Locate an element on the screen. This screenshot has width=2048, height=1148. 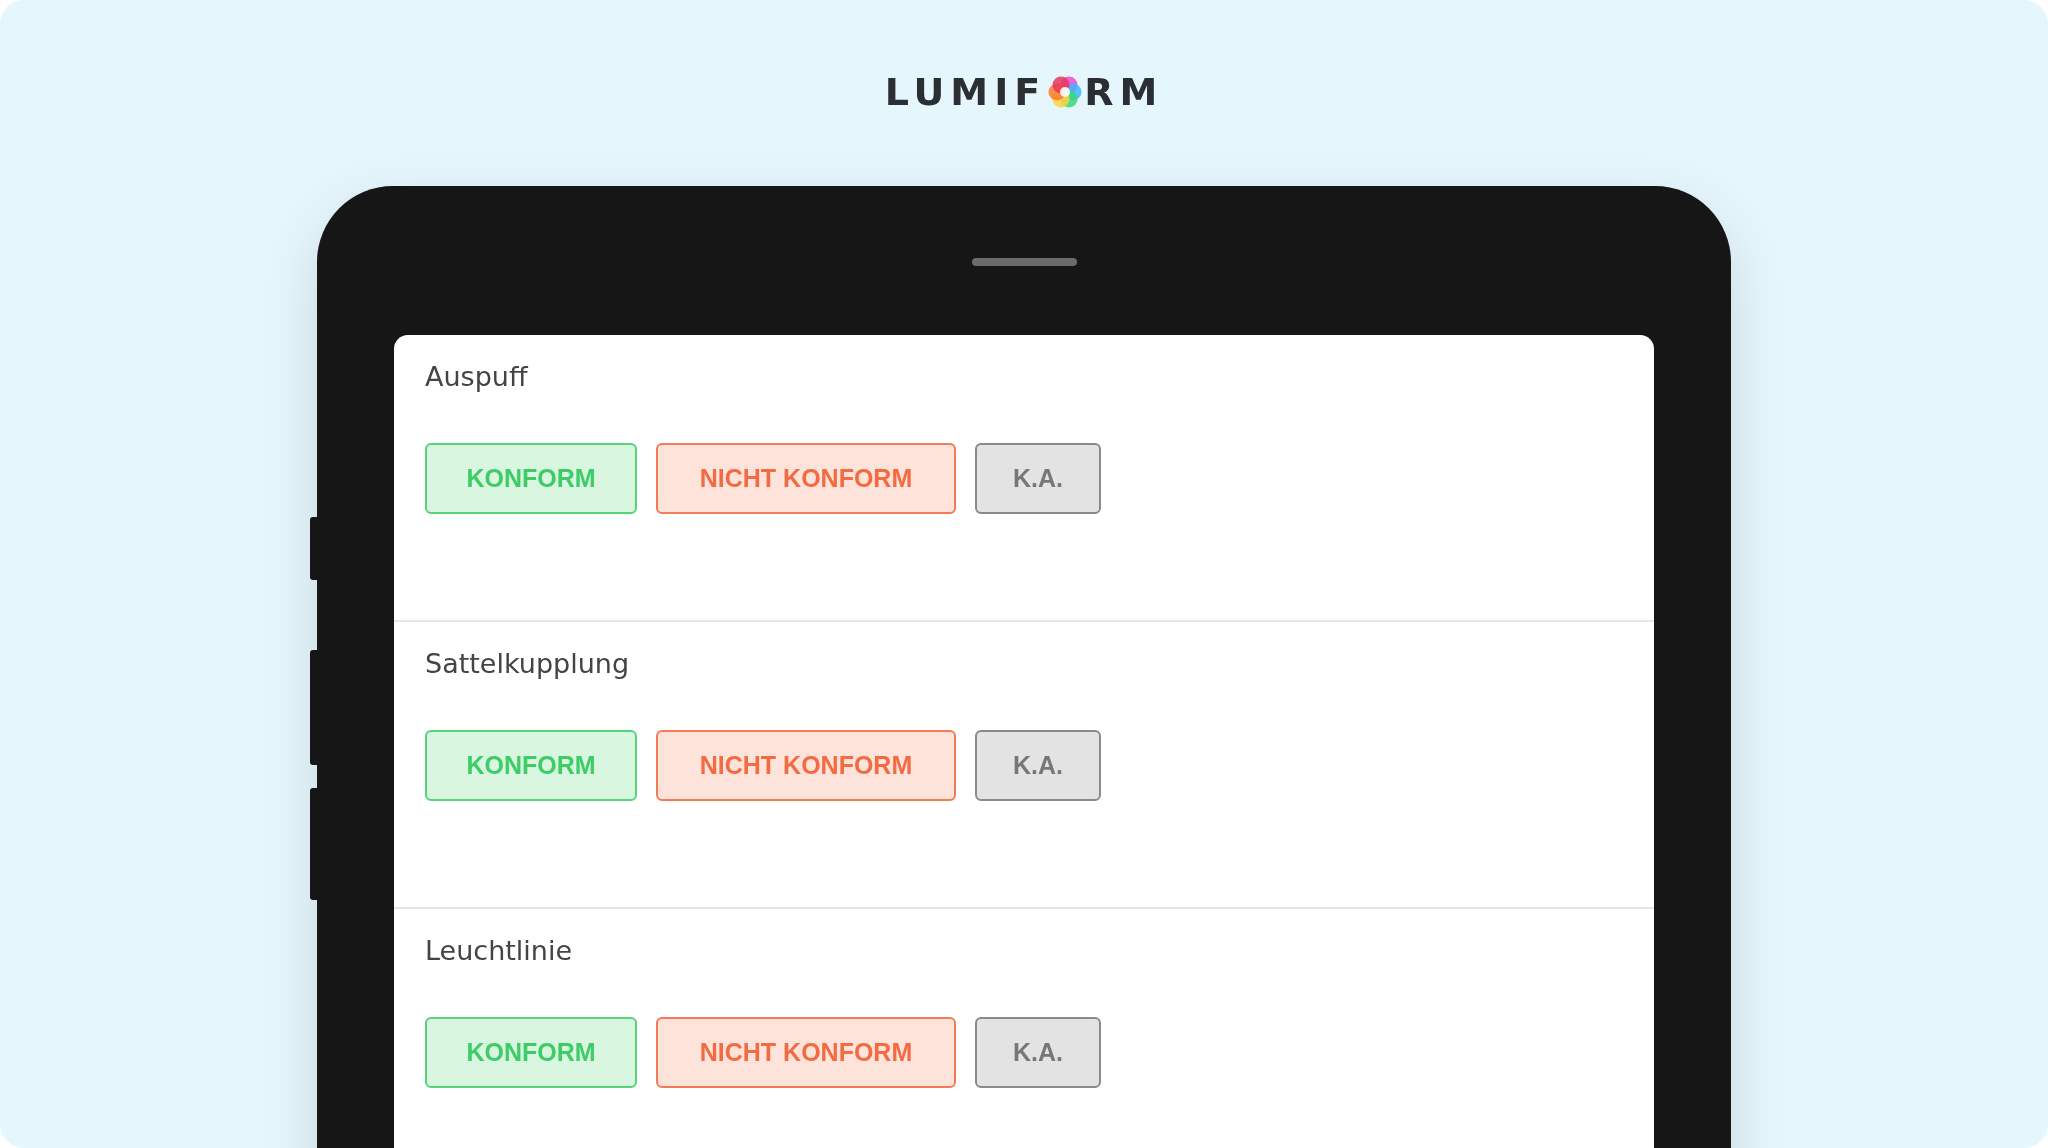
section-label: Sattelkupplung is located at coordinates (528, 663).